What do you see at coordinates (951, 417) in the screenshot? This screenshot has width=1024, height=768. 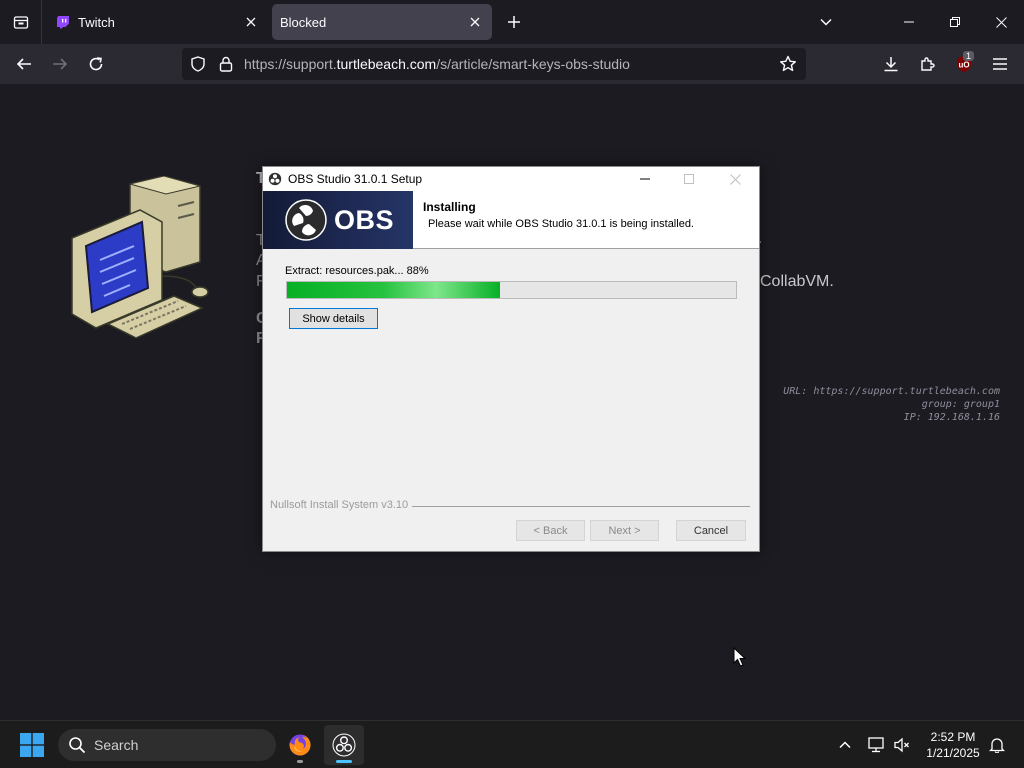 I see `vm-ip-line: IP: 192.168.1.16` at bounding box center [951, 417].